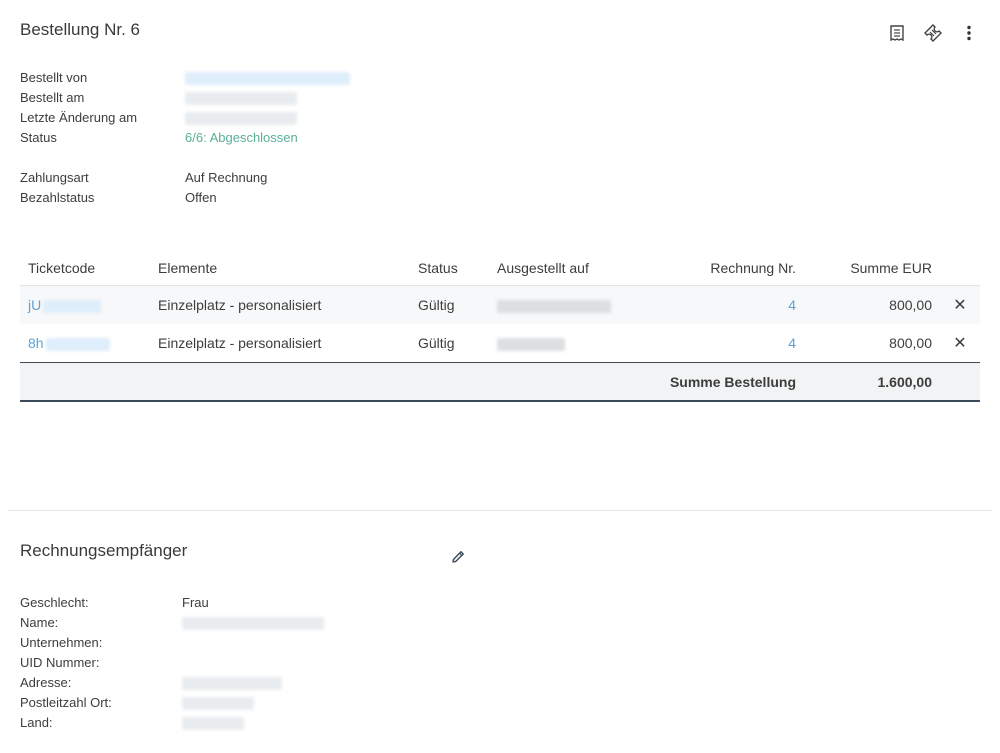 The image size is (1000, 753). What do you see at coordinates (85, 304) in the screenshot?
I see `ticket-code-link: jU` at bounding box center [85, 304].